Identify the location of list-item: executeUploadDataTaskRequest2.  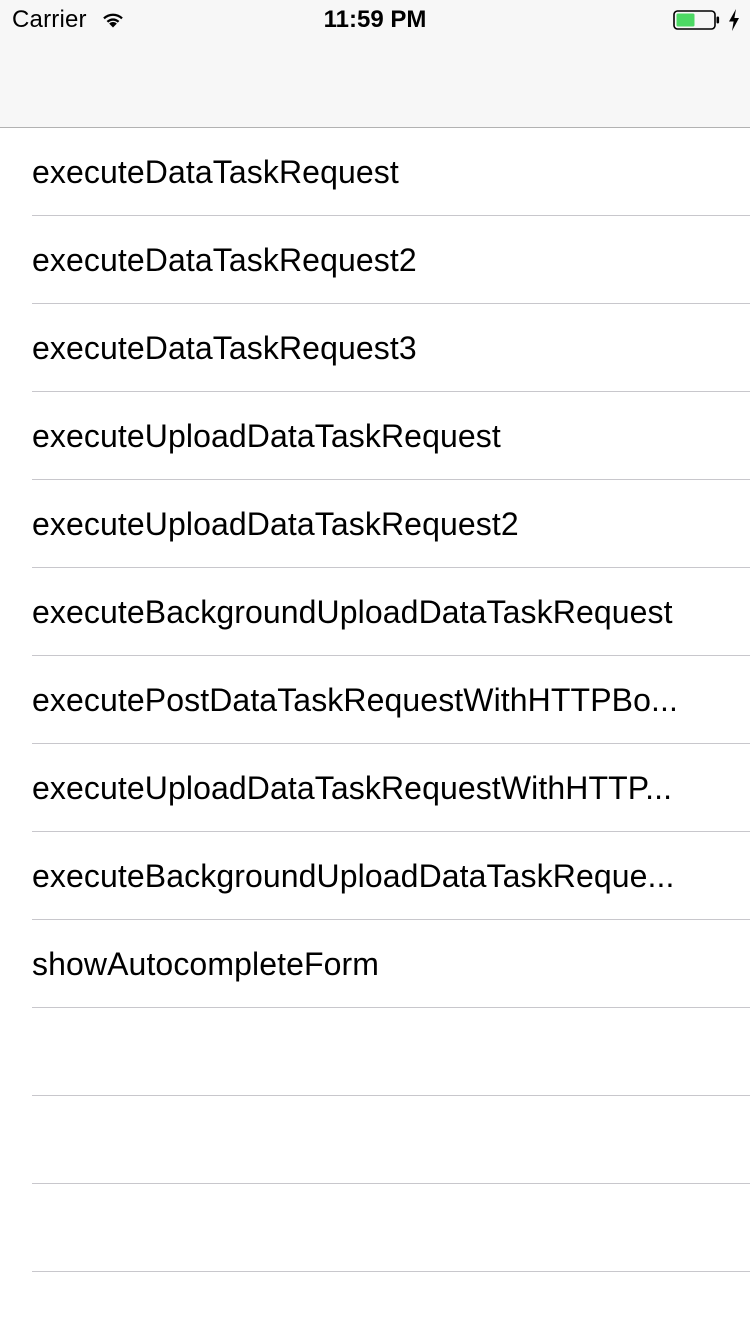
(375, 524).